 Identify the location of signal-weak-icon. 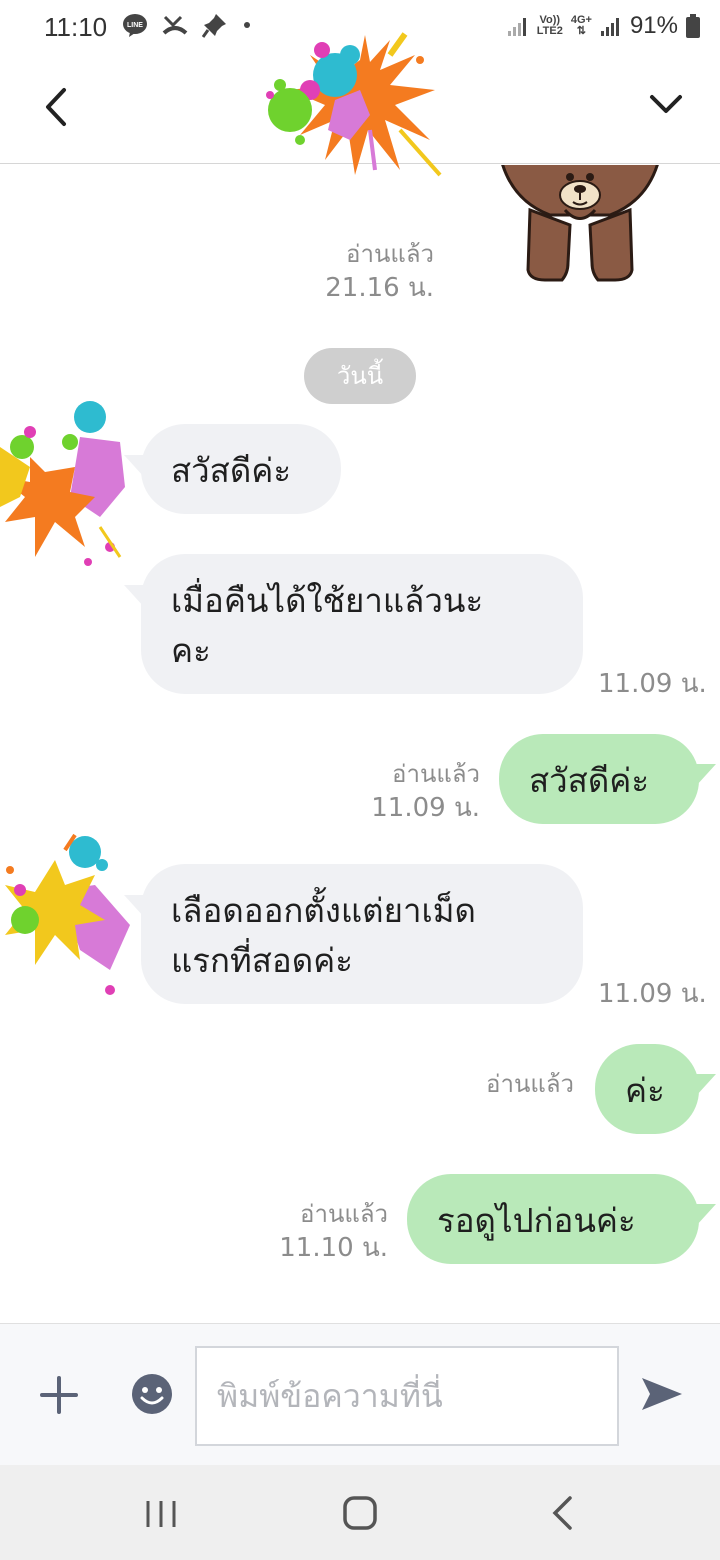
(516, 27).